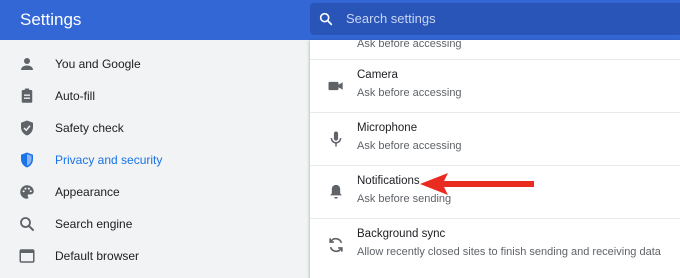  Describe the element at coordinates (98, 64) in the screenshot. I see `sidebar-item-label: You and Google` at that location.